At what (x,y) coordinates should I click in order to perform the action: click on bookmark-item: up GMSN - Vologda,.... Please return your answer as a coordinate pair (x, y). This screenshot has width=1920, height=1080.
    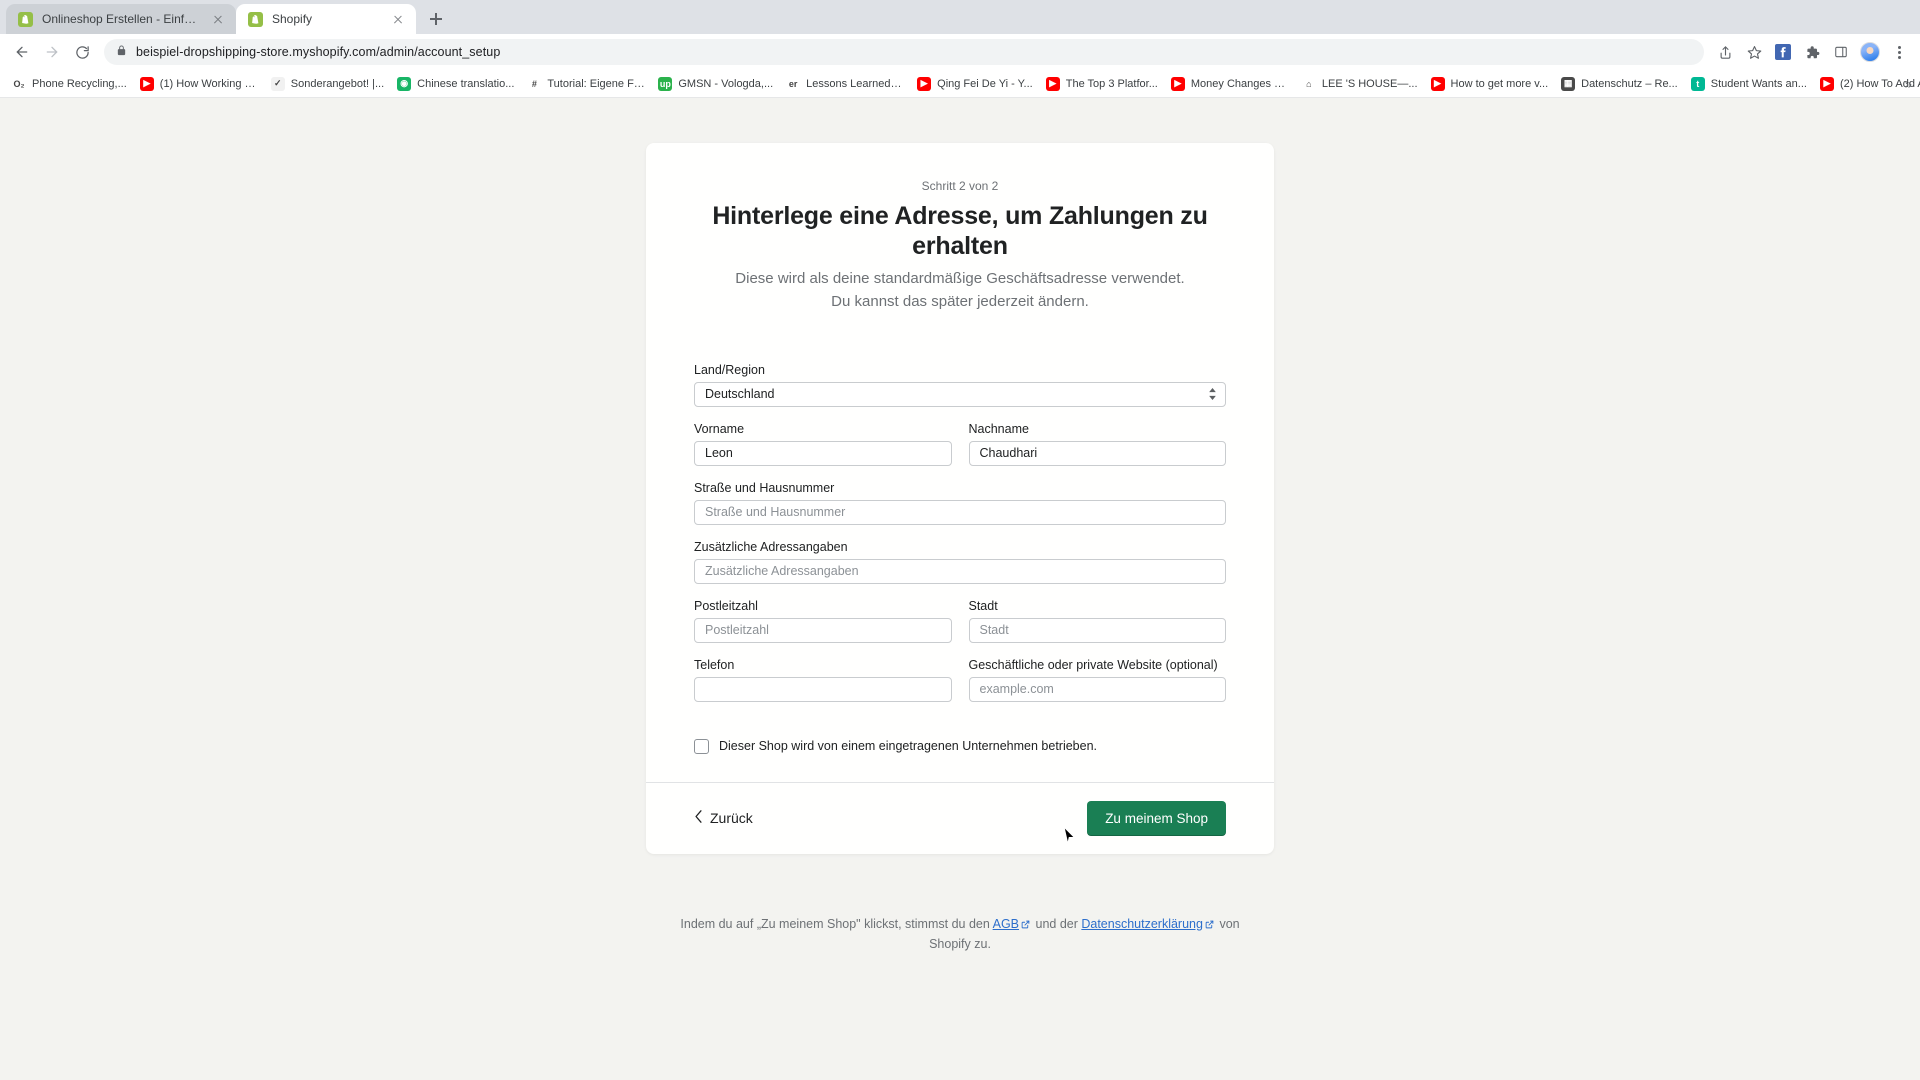
    Looking at the image, I should click on (715, 84).